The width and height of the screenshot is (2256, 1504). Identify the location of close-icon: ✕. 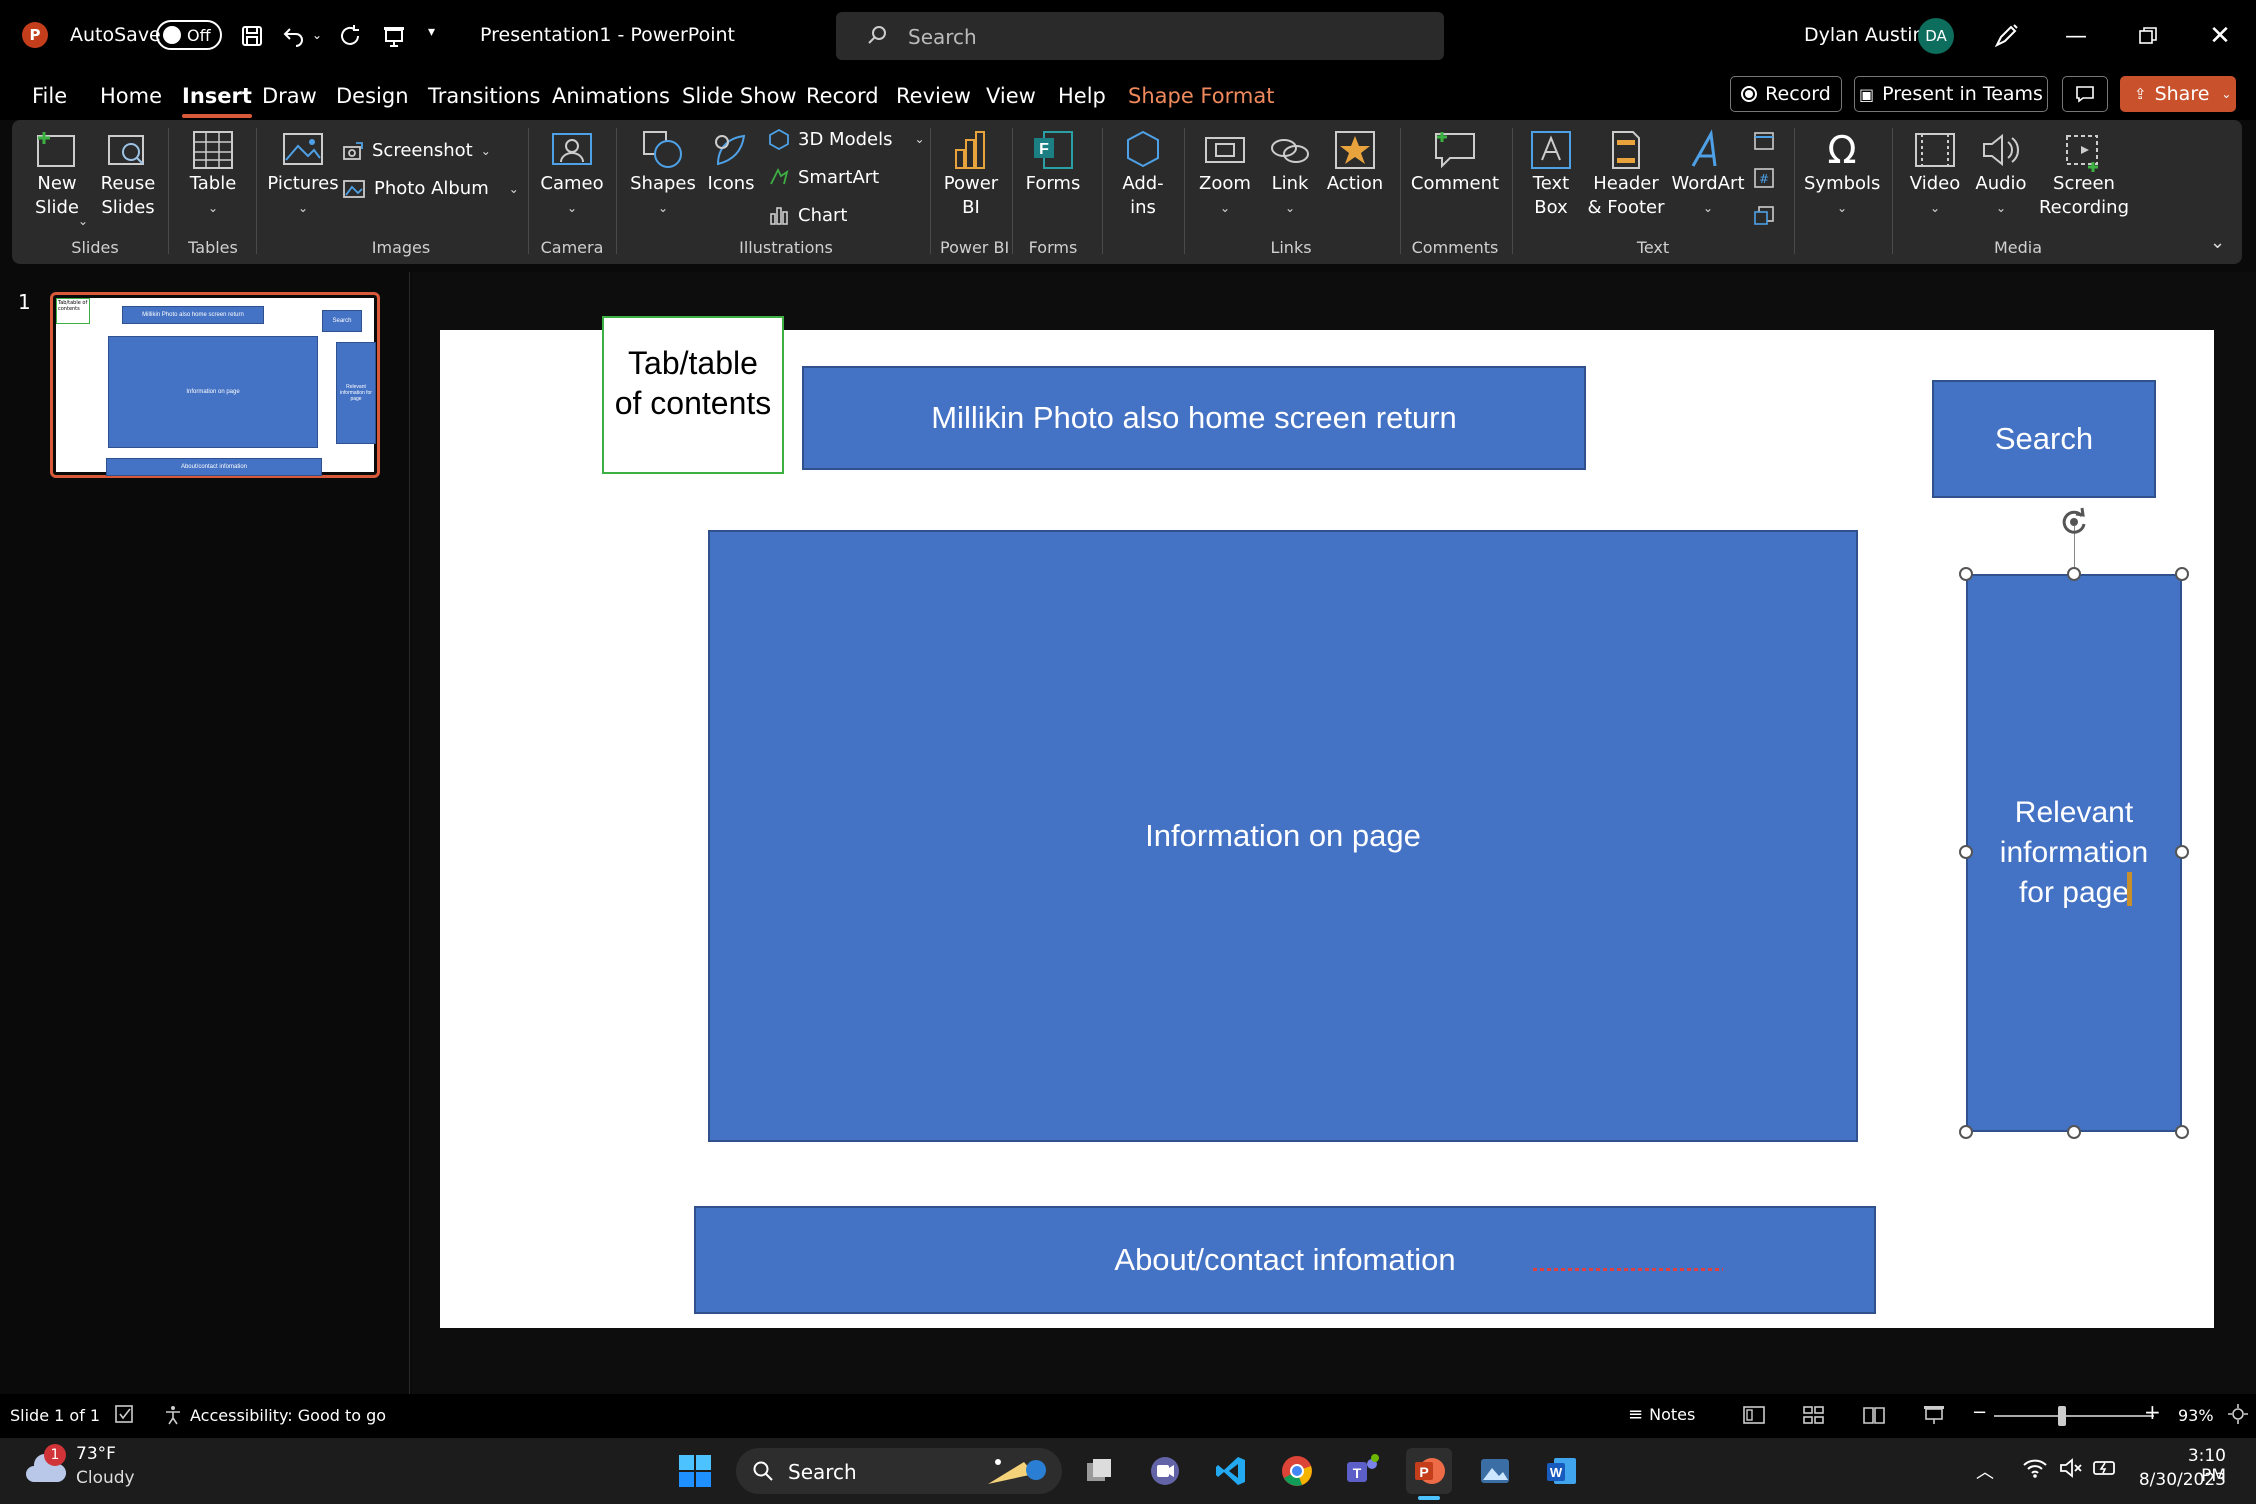
(2220, 36).